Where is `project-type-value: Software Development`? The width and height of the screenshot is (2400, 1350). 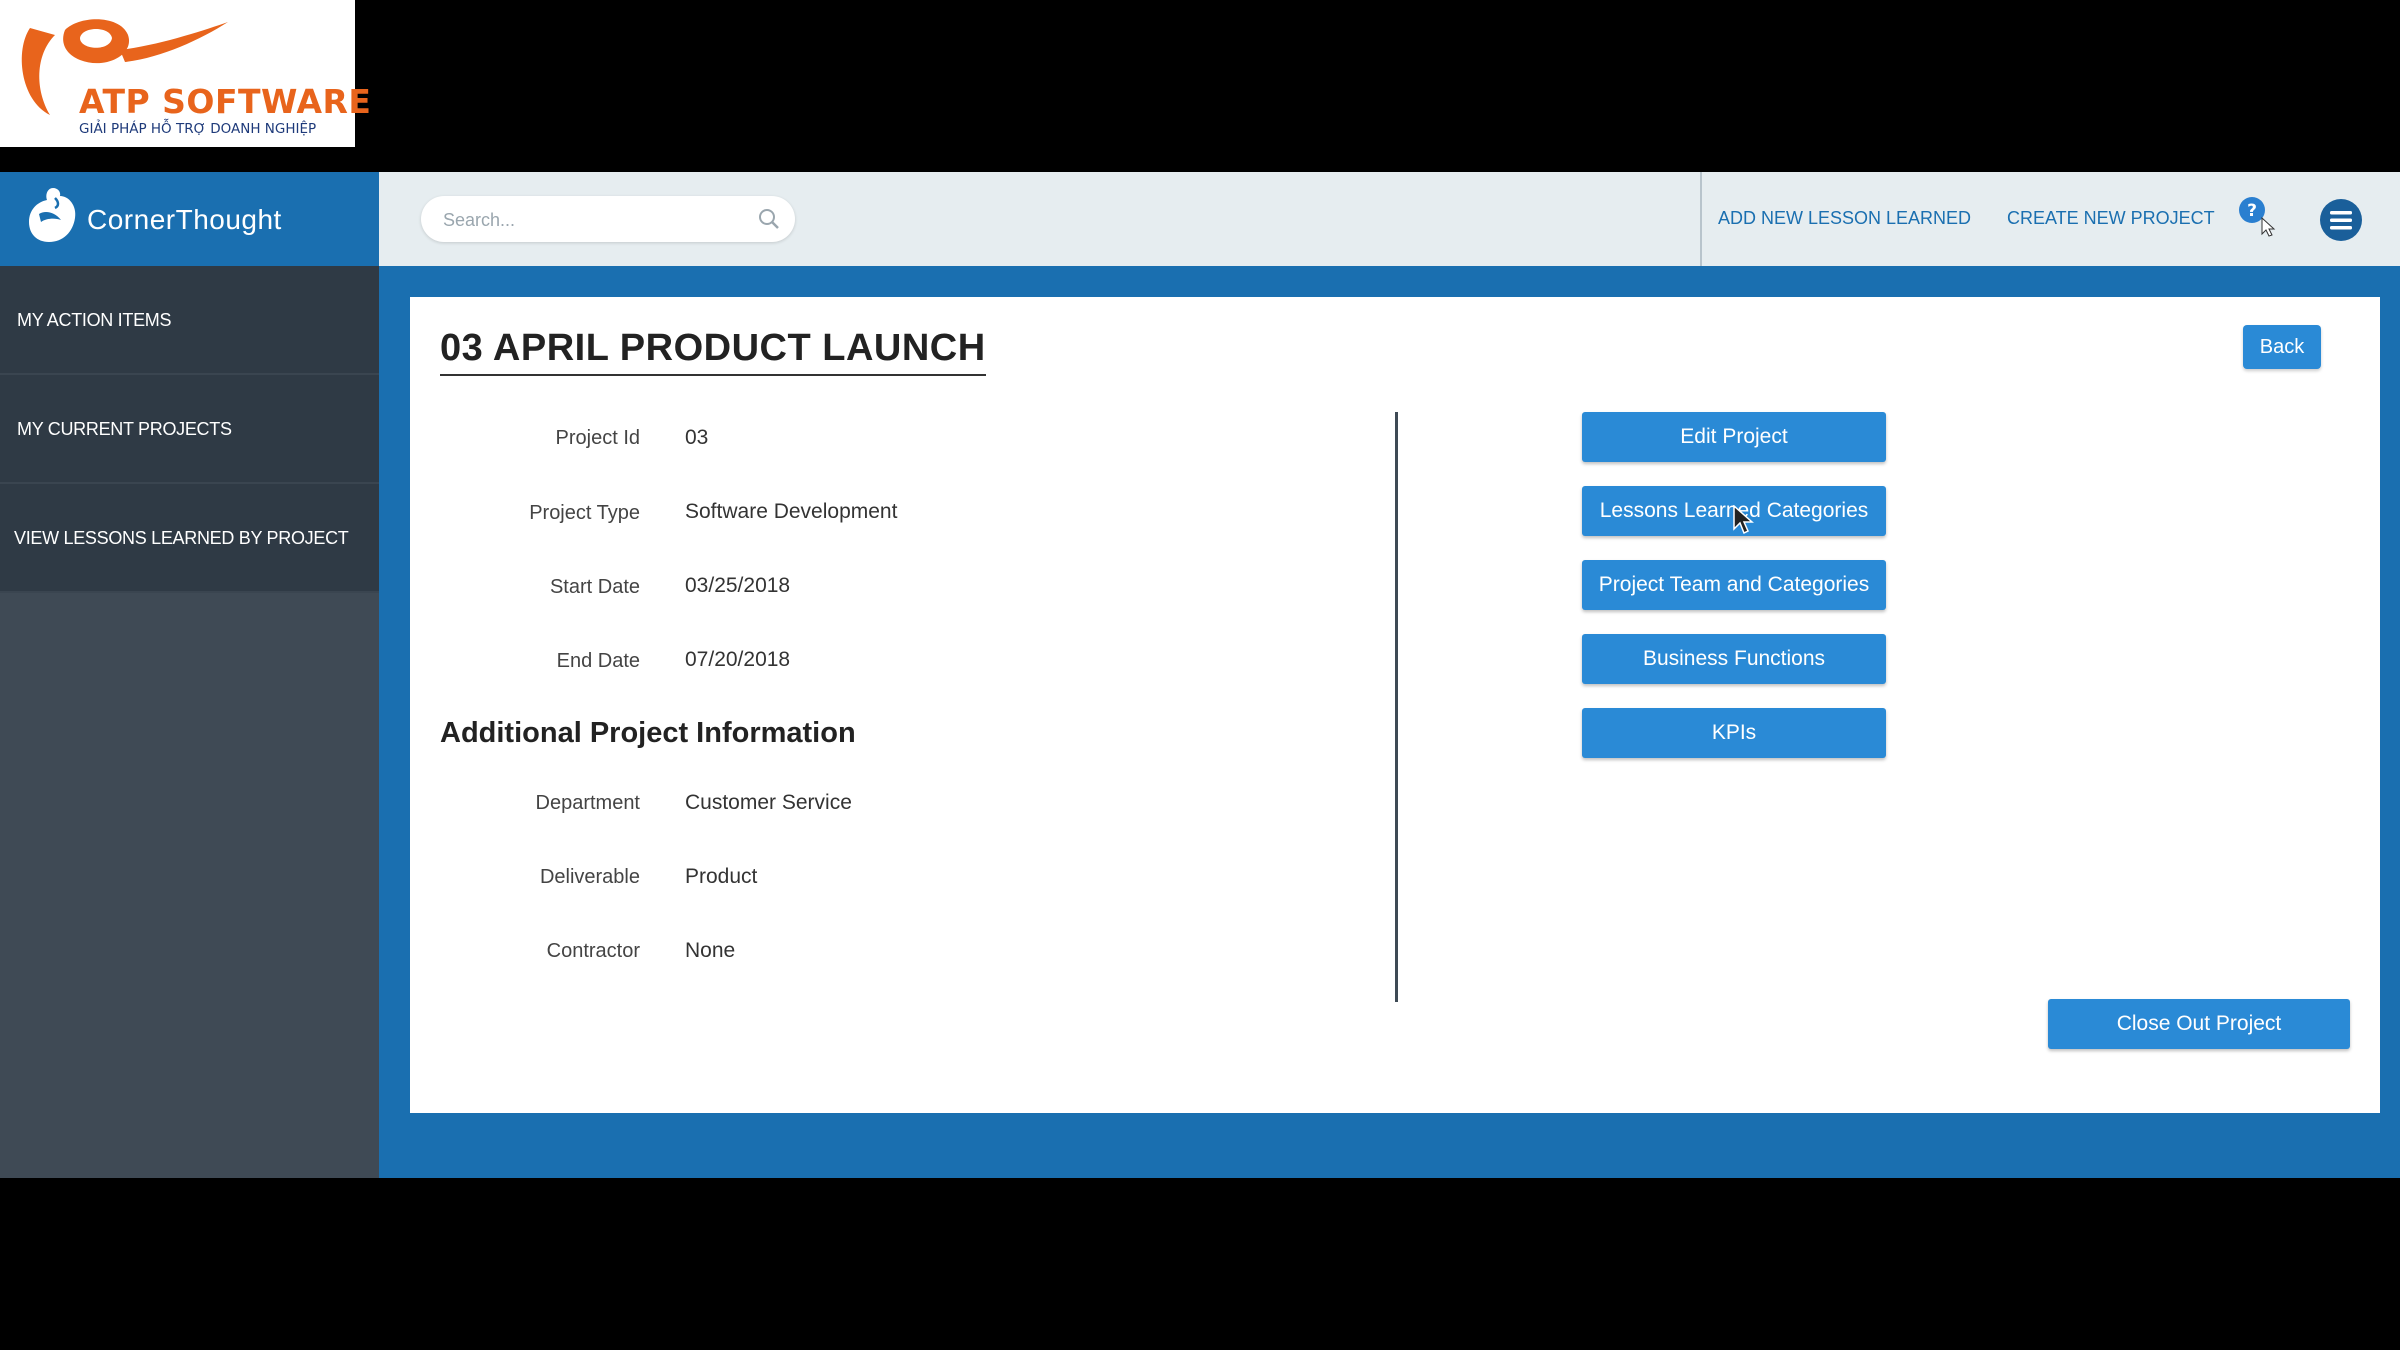 project-type-value: Software Development is located at coordinates (791, 511).